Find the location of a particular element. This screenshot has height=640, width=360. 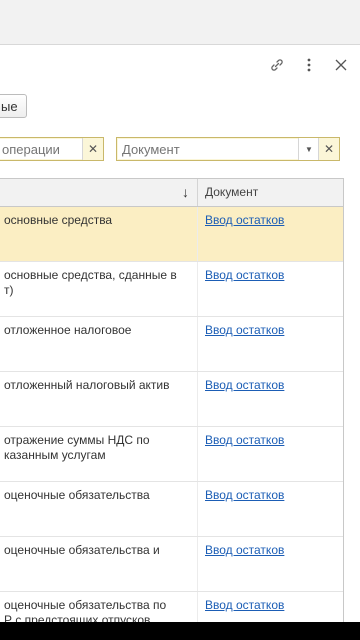

bottom-edge is located at coordinates (180, 631).